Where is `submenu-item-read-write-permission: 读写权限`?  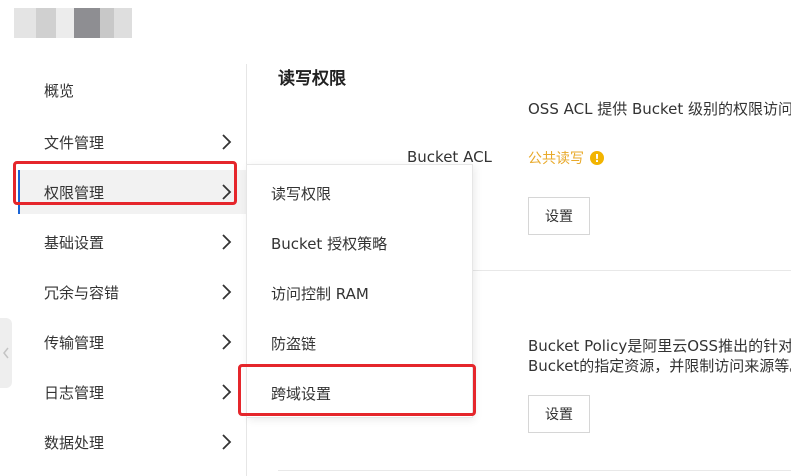
submenu-item-read-write-permission: 读写权限 is located at coordinates (359, 193).